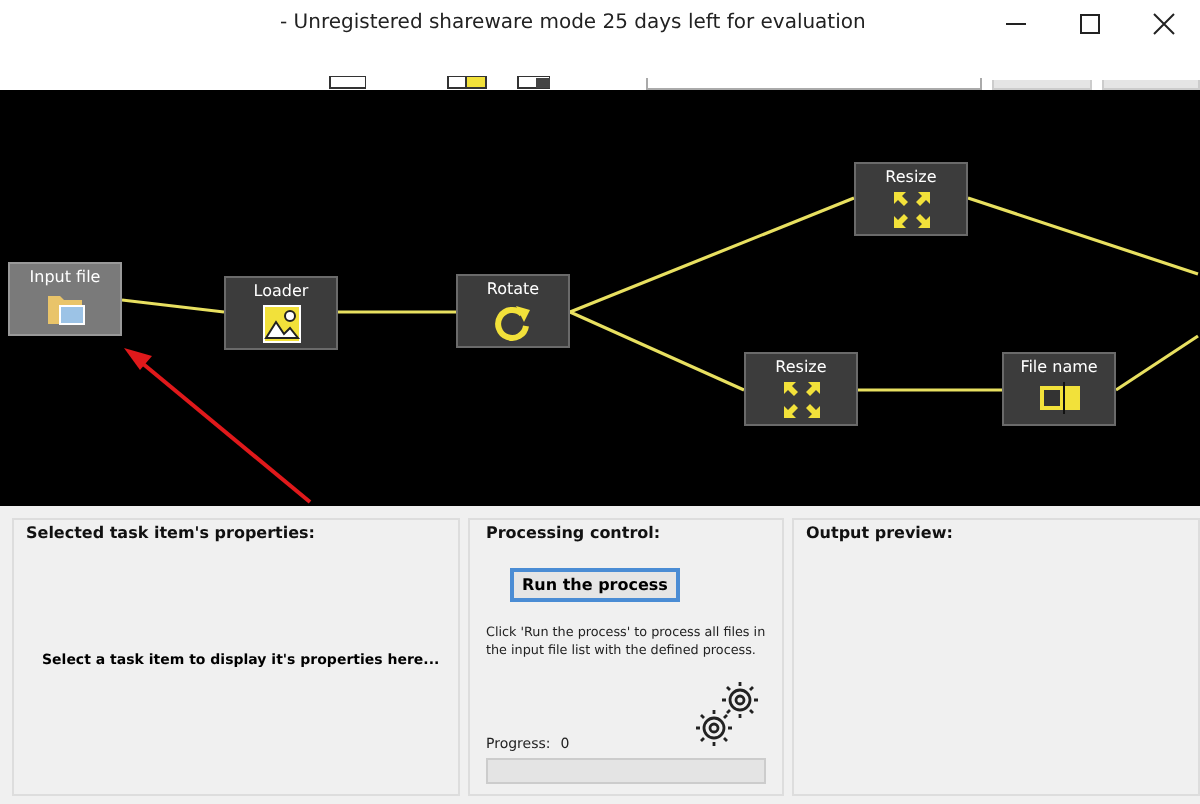  I want to click on window-title: - Unregistered shareware mode 25 days left for evaluation, so click(573, 23).